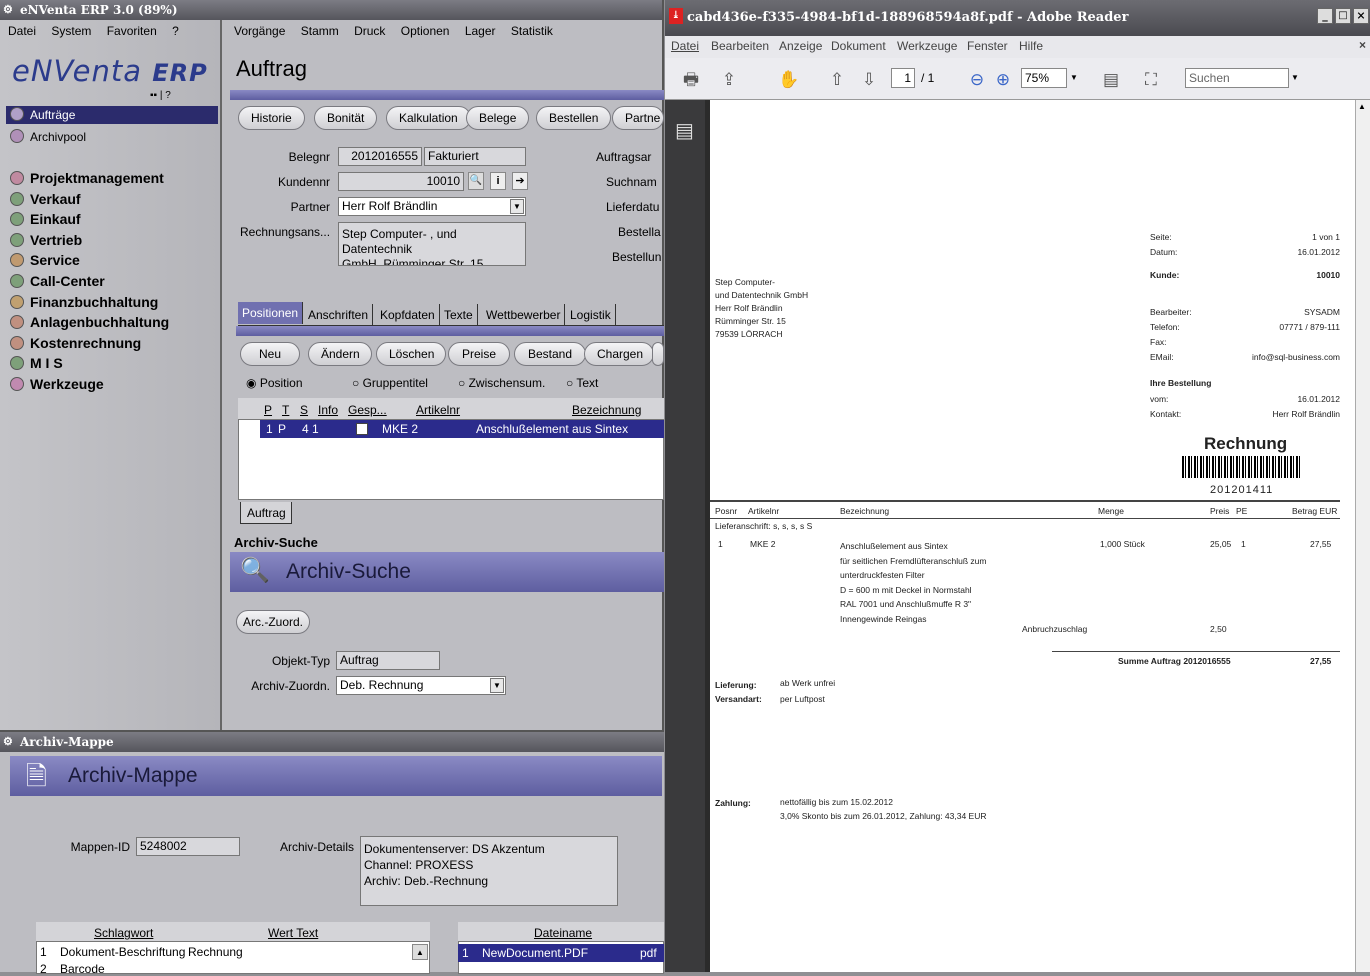 This screenshot has width=1370, height=976. Describe the element at coordinates (428, 118) in the screenshot. I see `kalkulation-button: Kalkulation` at that location.